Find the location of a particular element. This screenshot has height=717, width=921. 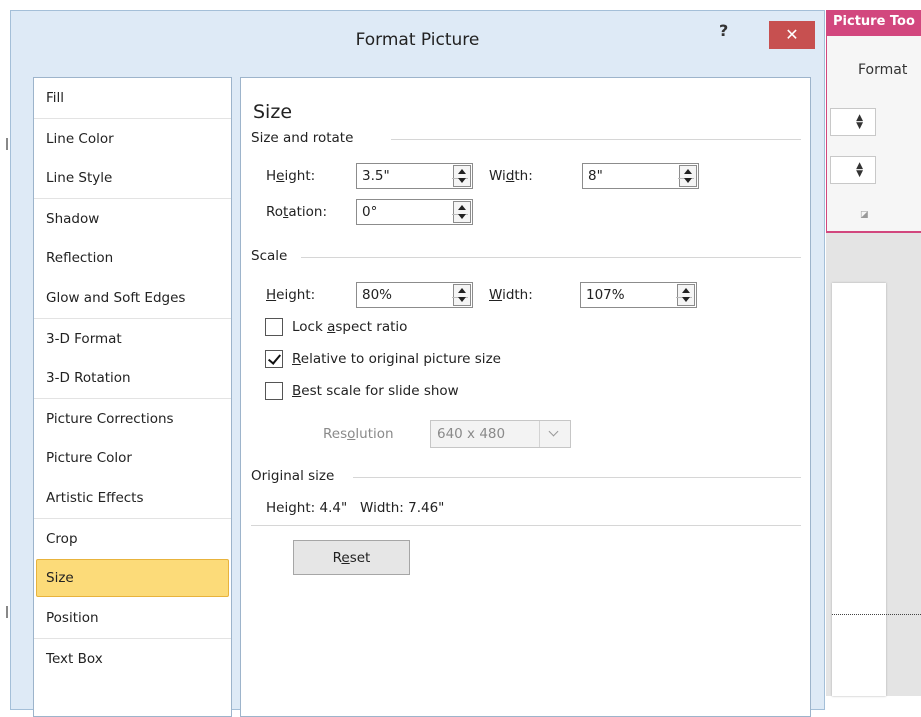

close-button: ✕ is located at coordinates (792, 35).